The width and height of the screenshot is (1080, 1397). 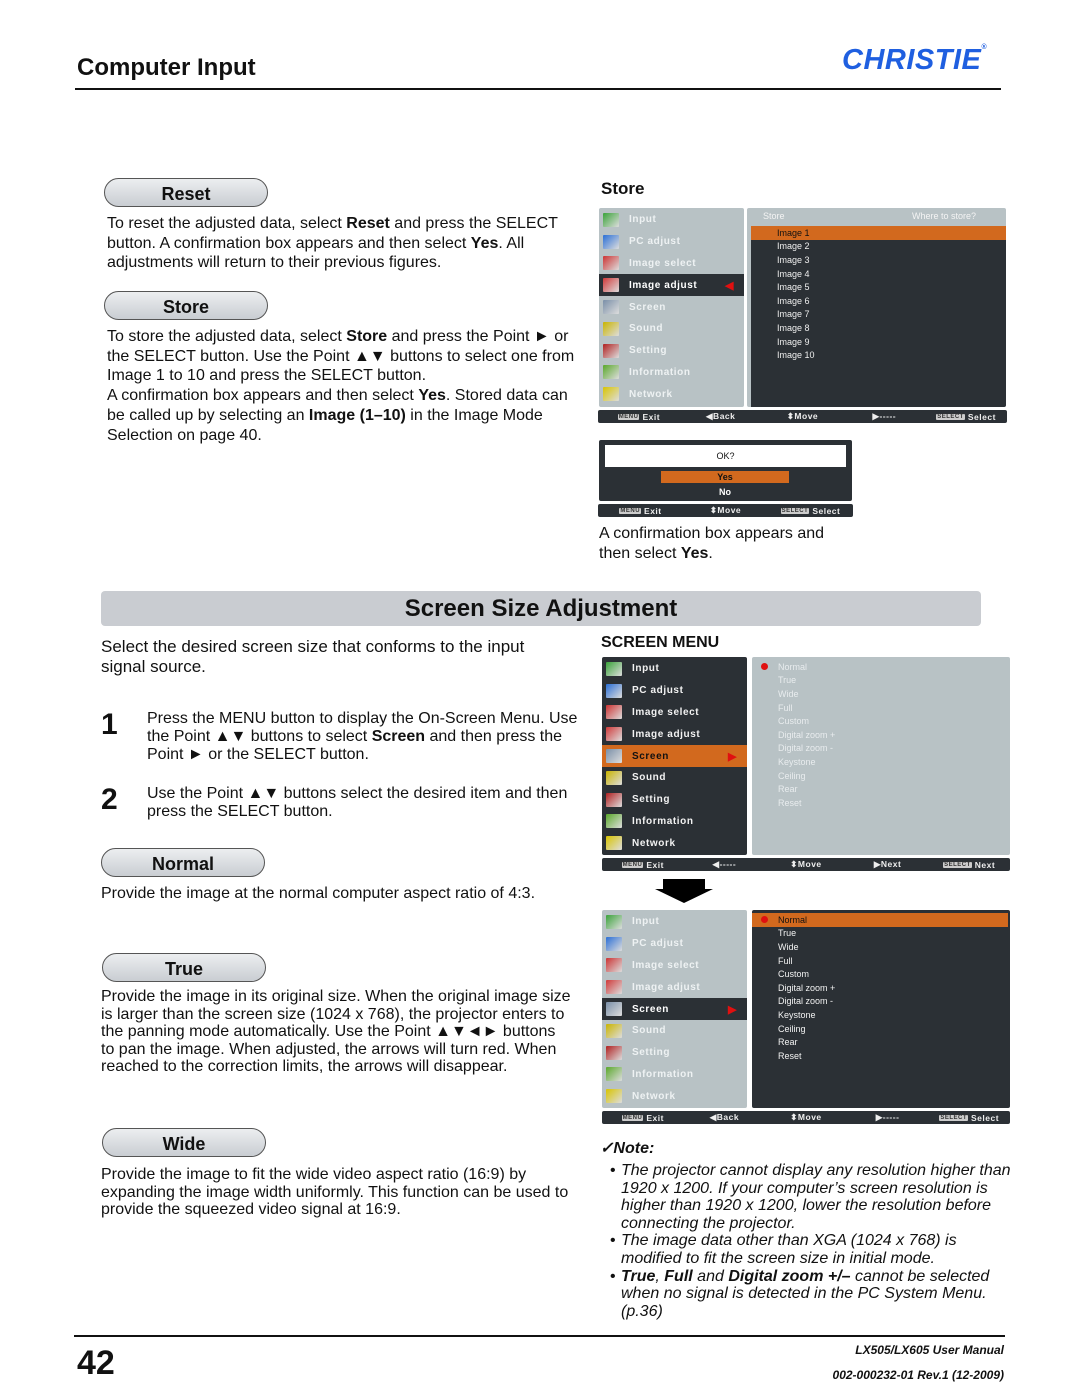 I want to click on store-slot-item: Image 2, so click(x=878, y=247).